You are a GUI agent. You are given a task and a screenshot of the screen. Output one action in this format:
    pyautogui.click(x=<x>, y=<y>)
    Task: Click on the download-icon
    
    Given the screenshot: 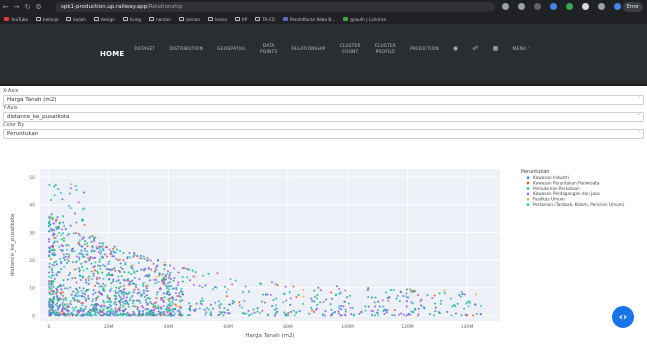 What is the action you would take?
    pyautogui.click(x=601, y=6)
    